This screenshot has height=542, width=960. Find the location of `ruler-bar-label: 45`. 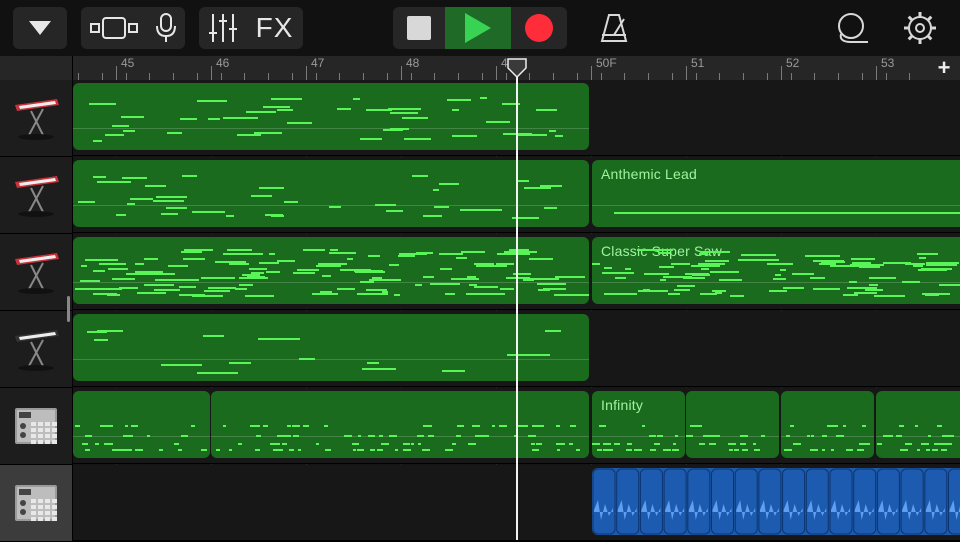

ruler-bar-label: 45 is located at coordinates (127, 63).